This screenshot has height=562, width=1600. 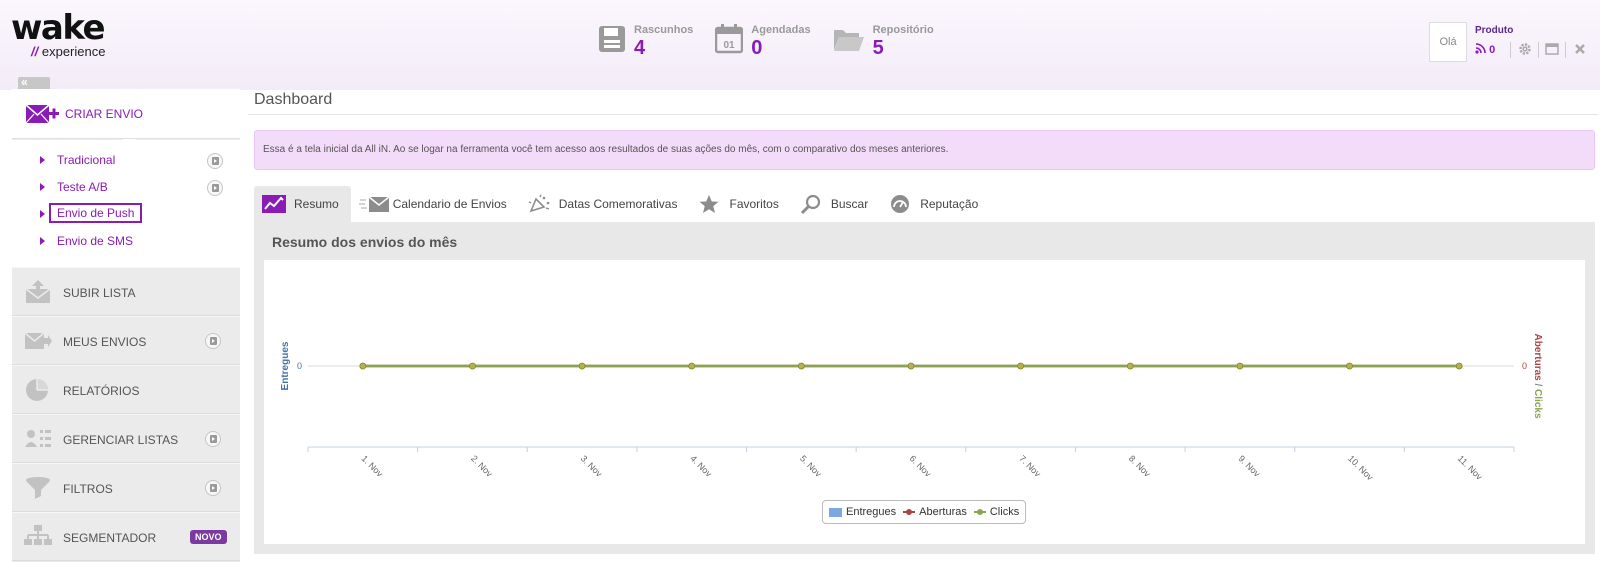 What do you see at coordinates (38, 291) in the screenshot?
I see `upload-list-icon` at bounding box center [38, 291].